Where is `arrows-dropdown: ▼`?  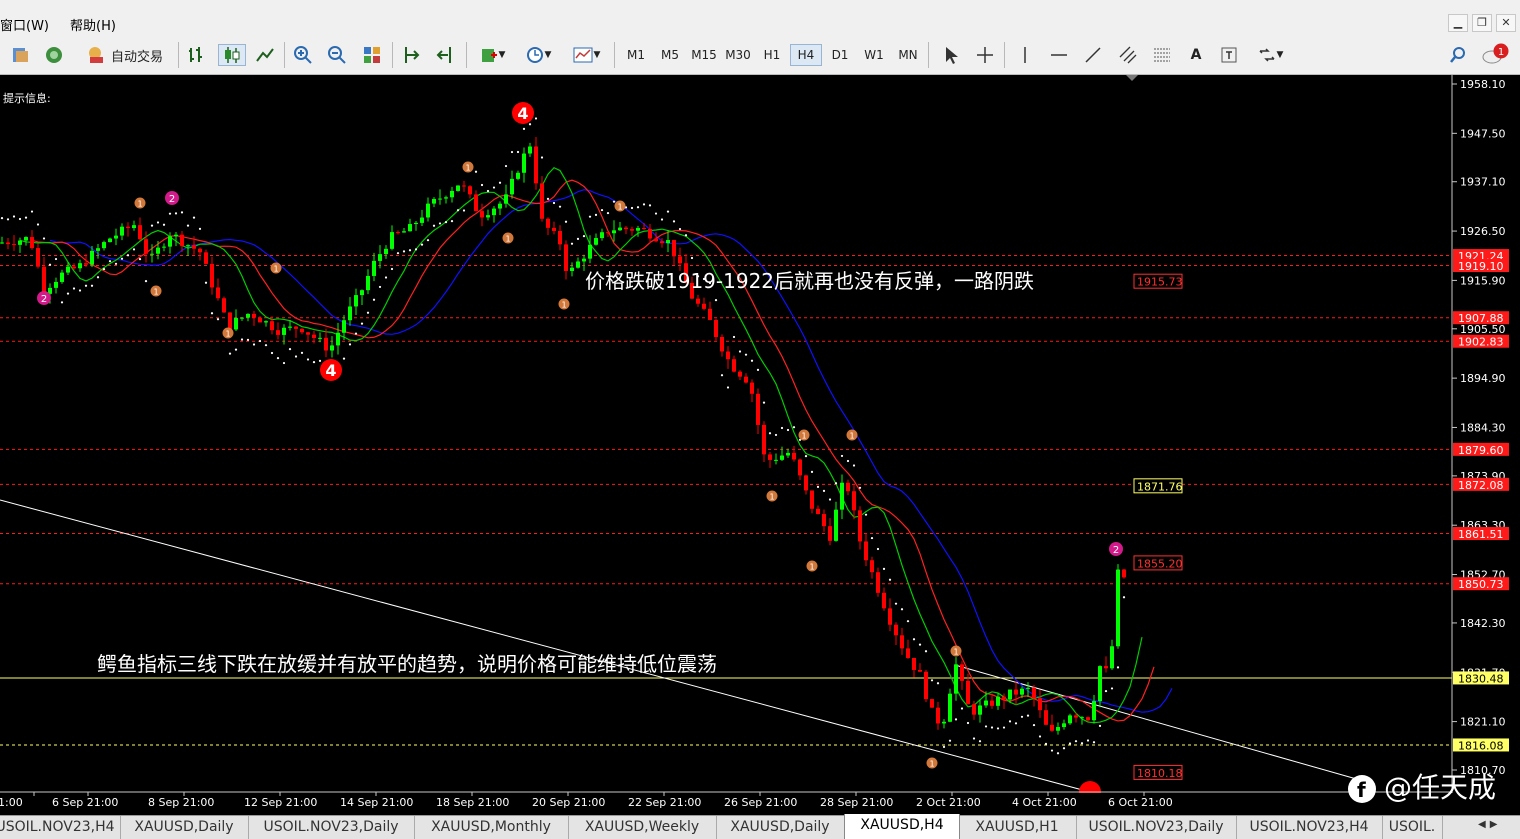 arrows-dropdown: ▼ is located at coordinates (1270, 55).